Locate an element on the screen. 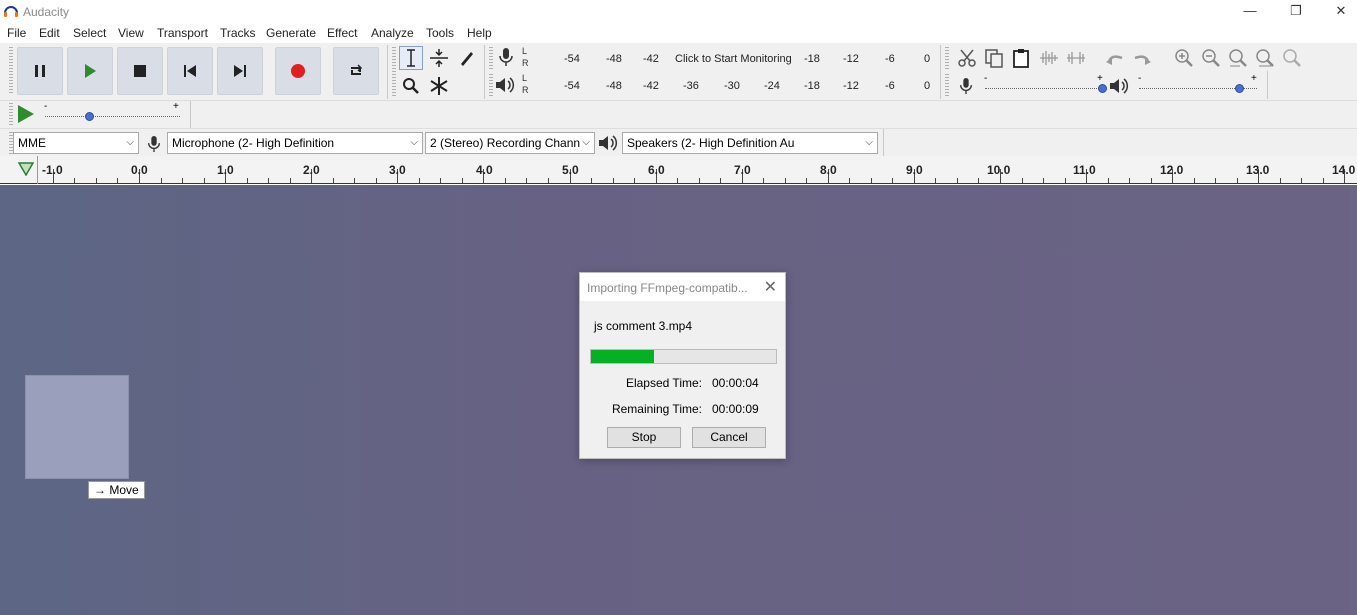  audio-host-select: MME ⌵ is located at coordinates (76, 143).